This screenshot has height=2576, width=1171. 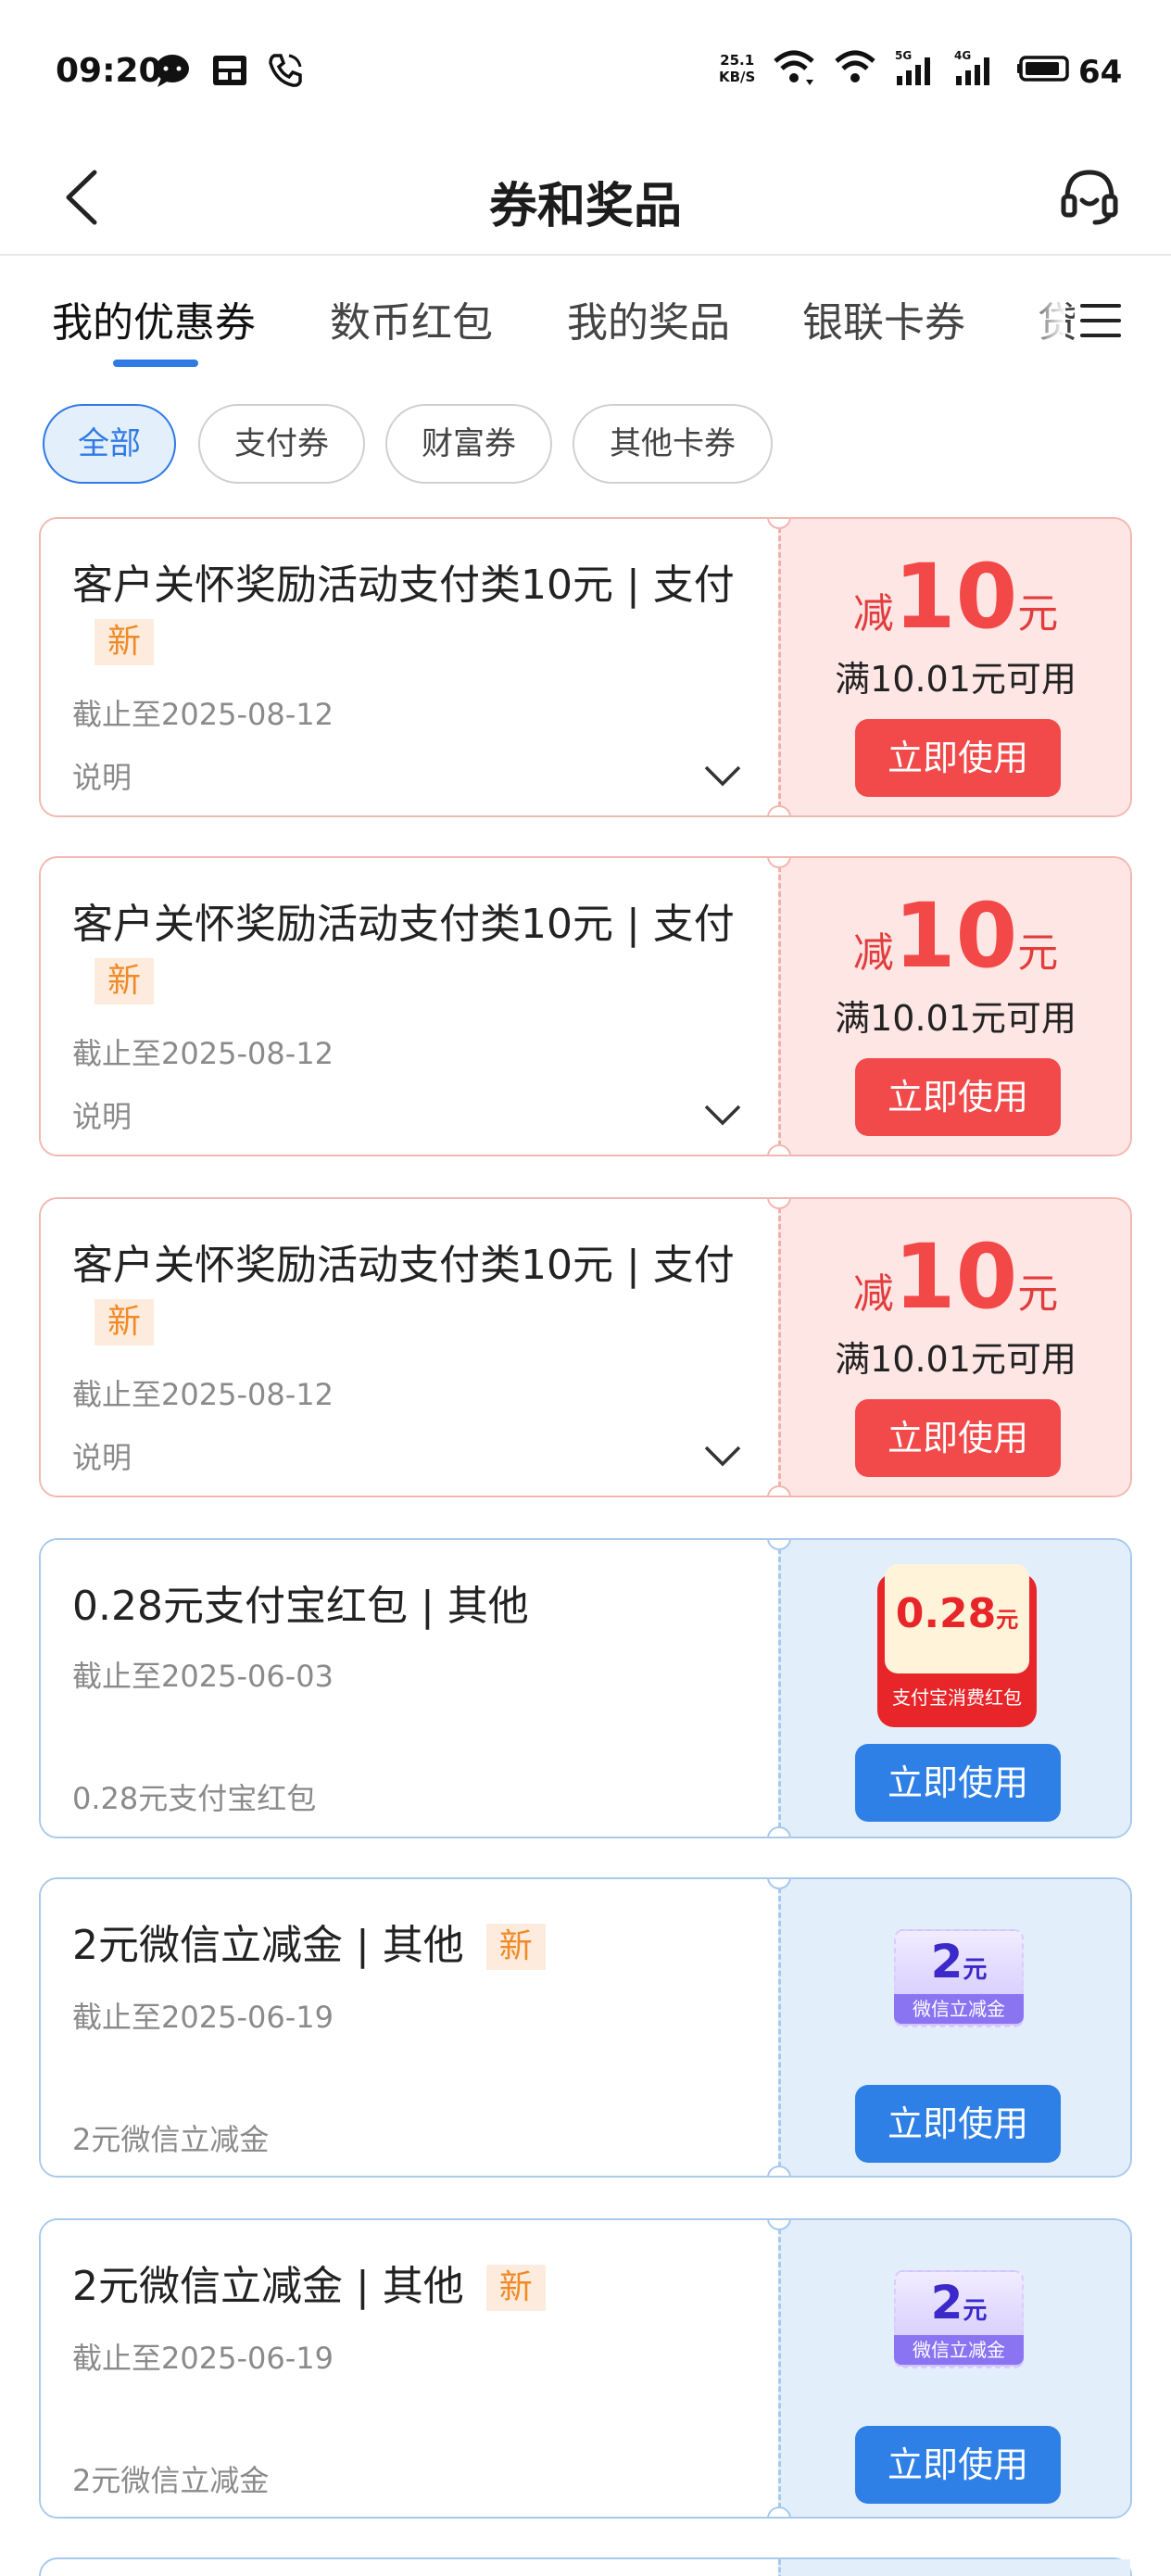 I want to click on tabs-fade, so click(x=1047, y=318).